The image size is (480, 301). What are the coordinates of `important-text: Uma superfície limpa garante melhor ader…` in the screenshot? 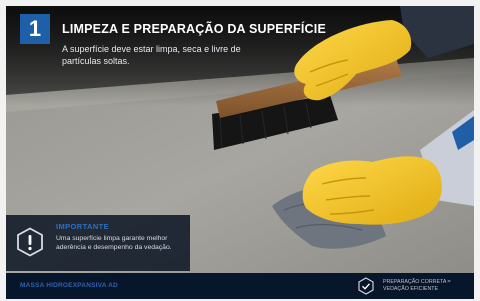 It's located at (114, 243).